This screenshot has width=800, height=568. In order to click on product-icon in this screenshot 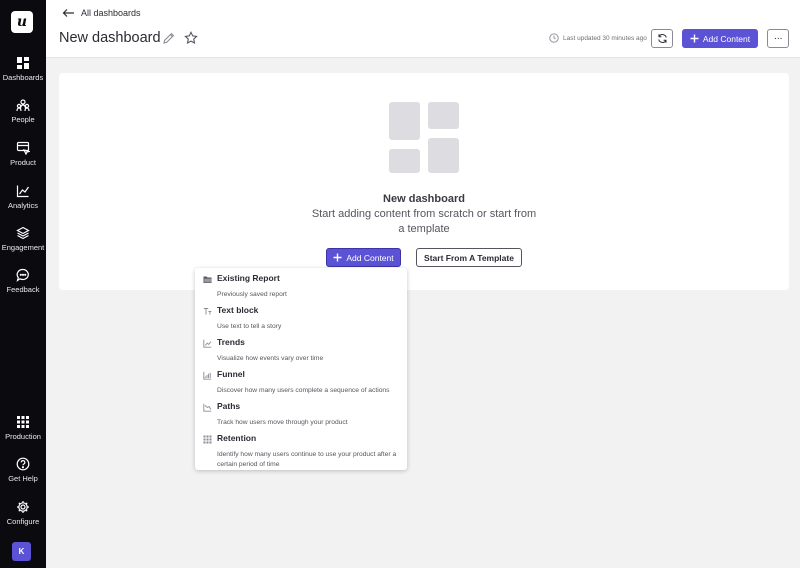, I will do `click(23, 148)`.